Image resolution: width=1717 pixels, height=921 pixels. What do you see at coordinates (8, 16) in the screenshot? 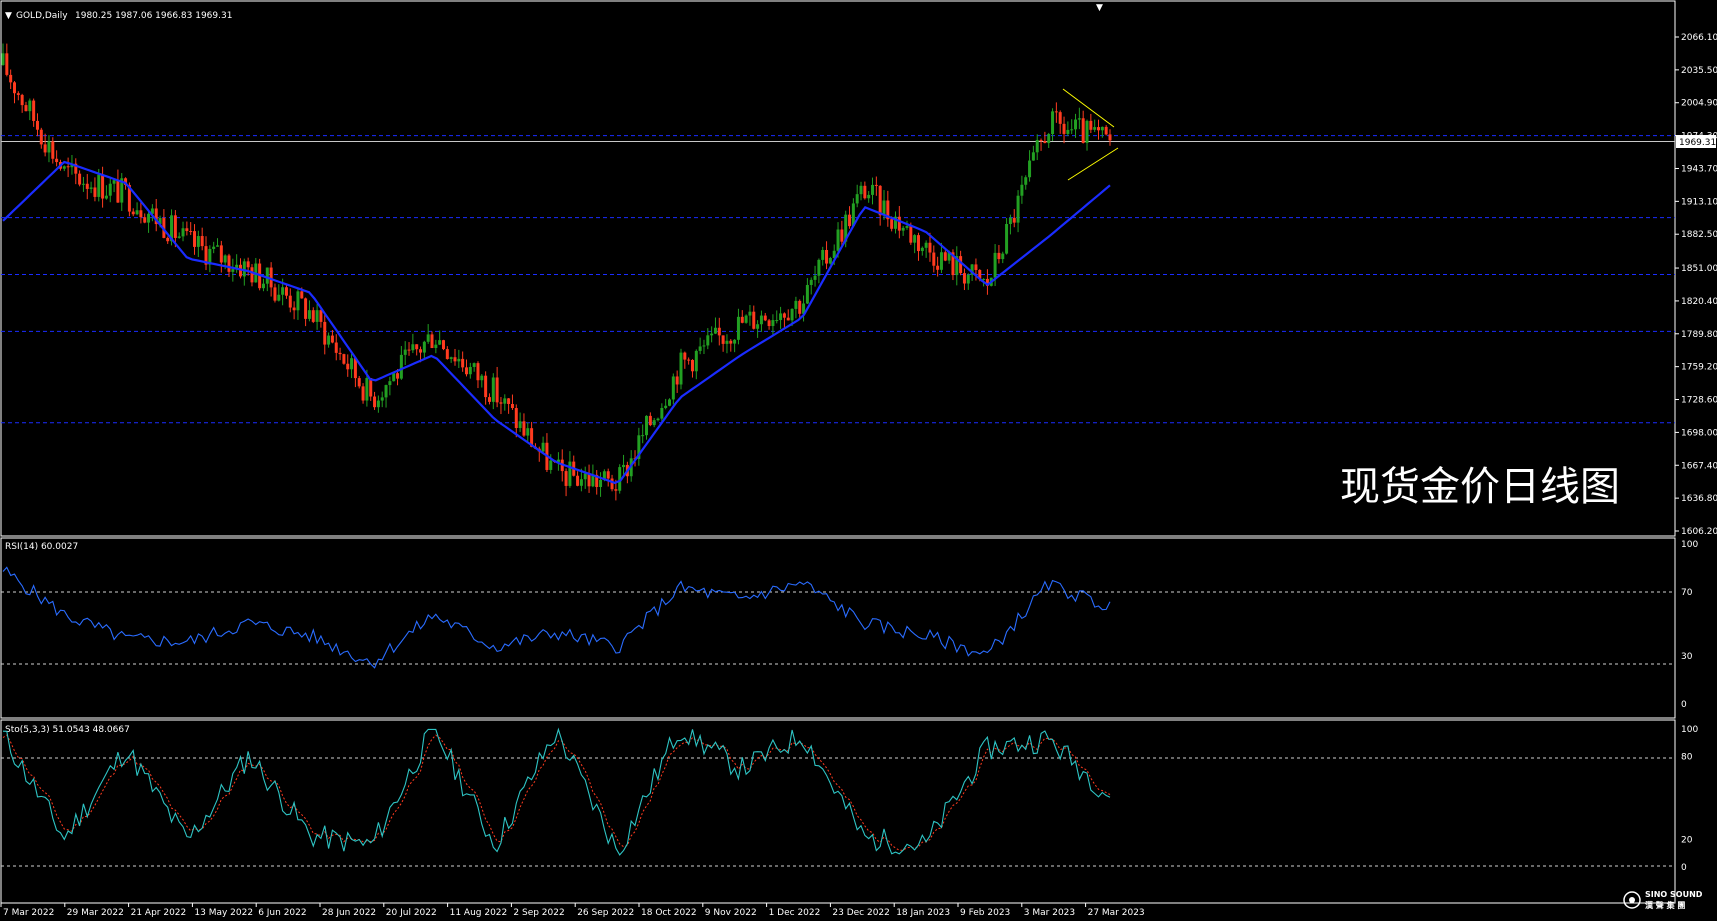
I see `collapse-arrow-icon: ▼` at bounding box center [8, 16].